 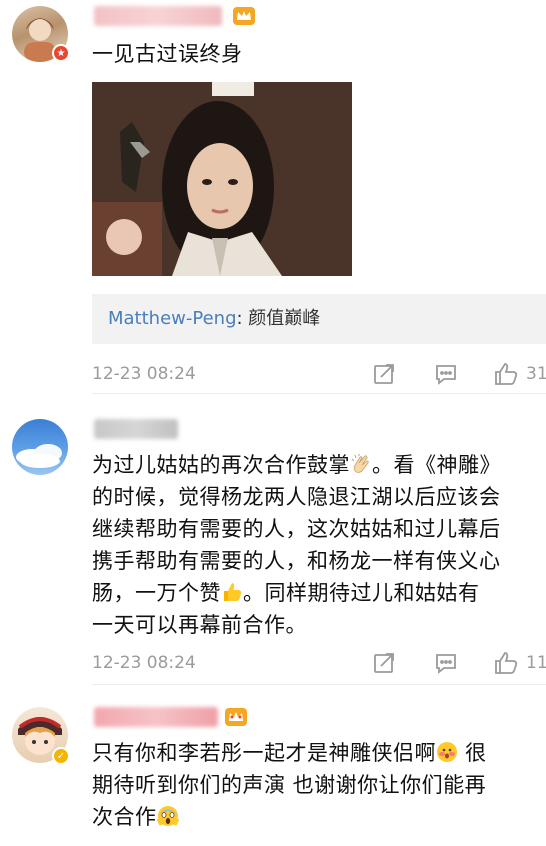 What do you see at coordinates (167, 54) in the screenshot?
I see `comment-text: 一见古过误终身` at bounding box center [167, 54].